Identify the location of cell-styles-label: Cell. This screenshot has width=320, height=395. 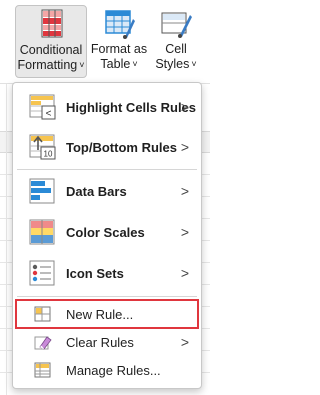
(176, 49).